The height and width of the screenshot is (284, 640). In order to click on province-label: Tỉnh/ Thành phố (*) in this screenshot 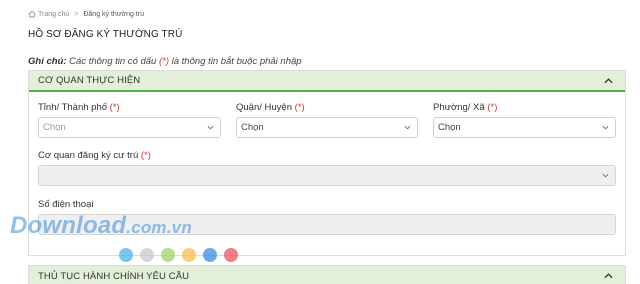, I will do `click(79, 107)`.